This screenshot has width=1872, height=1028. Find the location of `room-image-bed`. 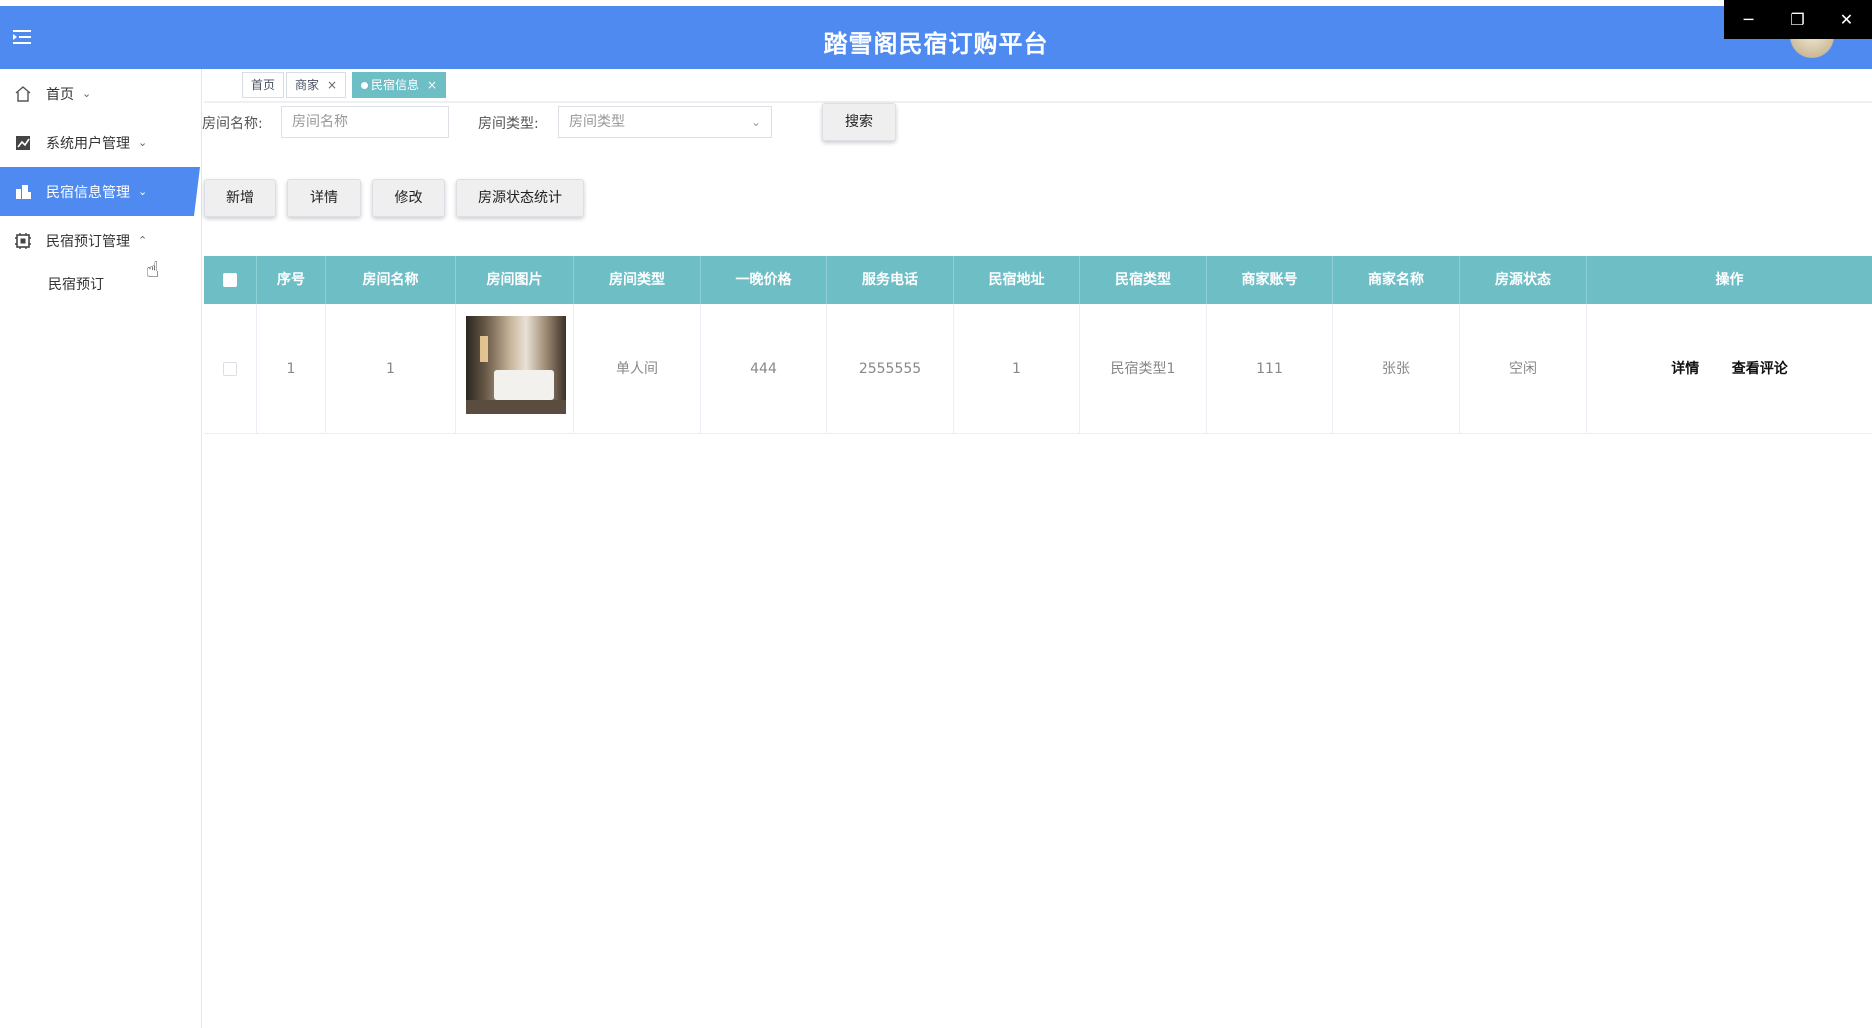

room-image-bed is located at coordinates (524, 385).